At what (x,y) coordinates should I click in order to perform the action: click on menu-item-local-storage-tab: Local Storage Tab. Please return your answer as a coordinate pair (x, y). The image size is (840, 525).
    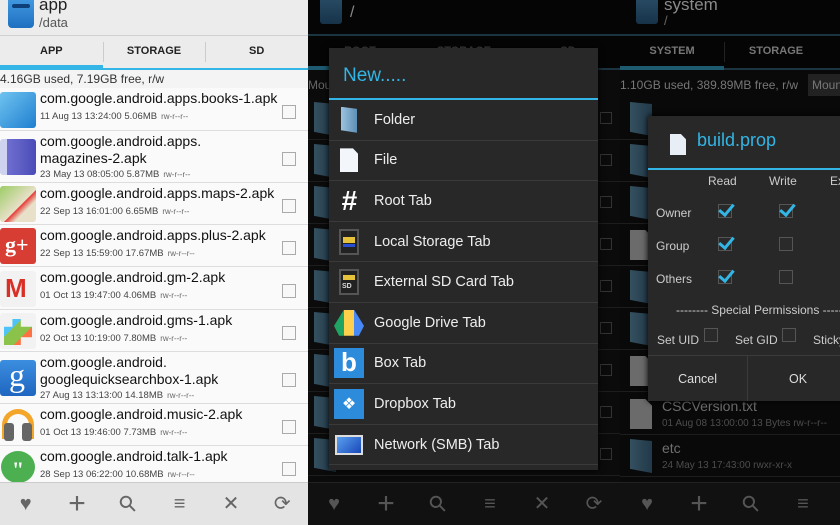
    Looking at the image, I should click on (463, 242).